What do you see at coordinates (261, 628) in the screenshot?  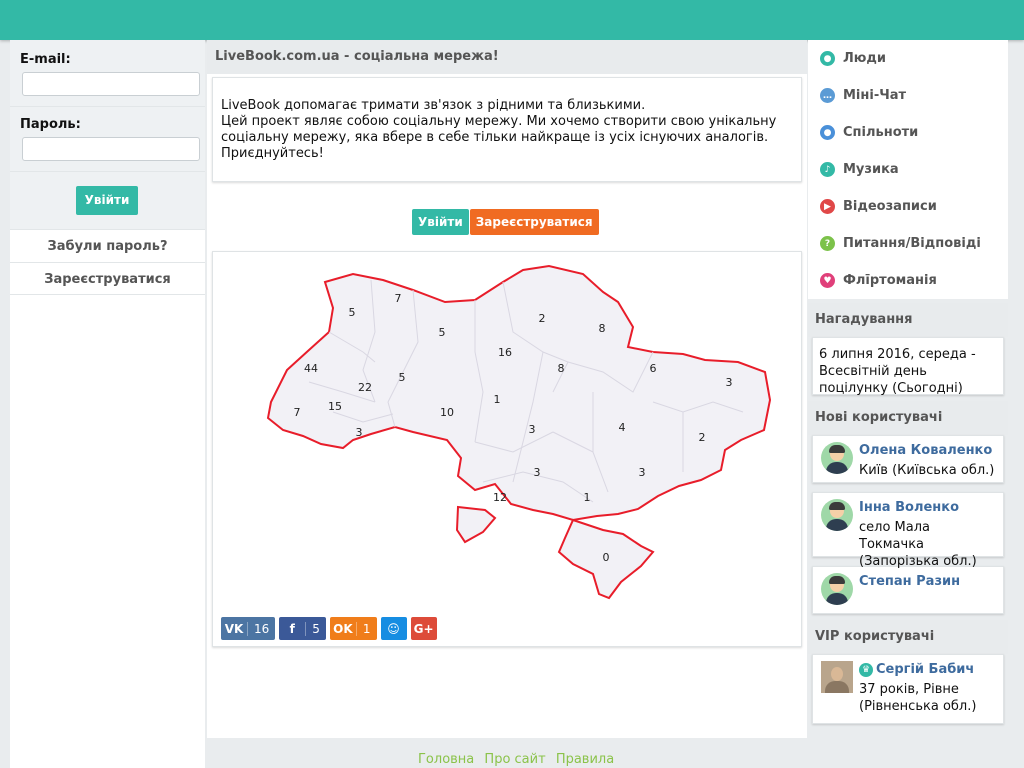 I see `share-count: 16` at bounding box center [261, 628].